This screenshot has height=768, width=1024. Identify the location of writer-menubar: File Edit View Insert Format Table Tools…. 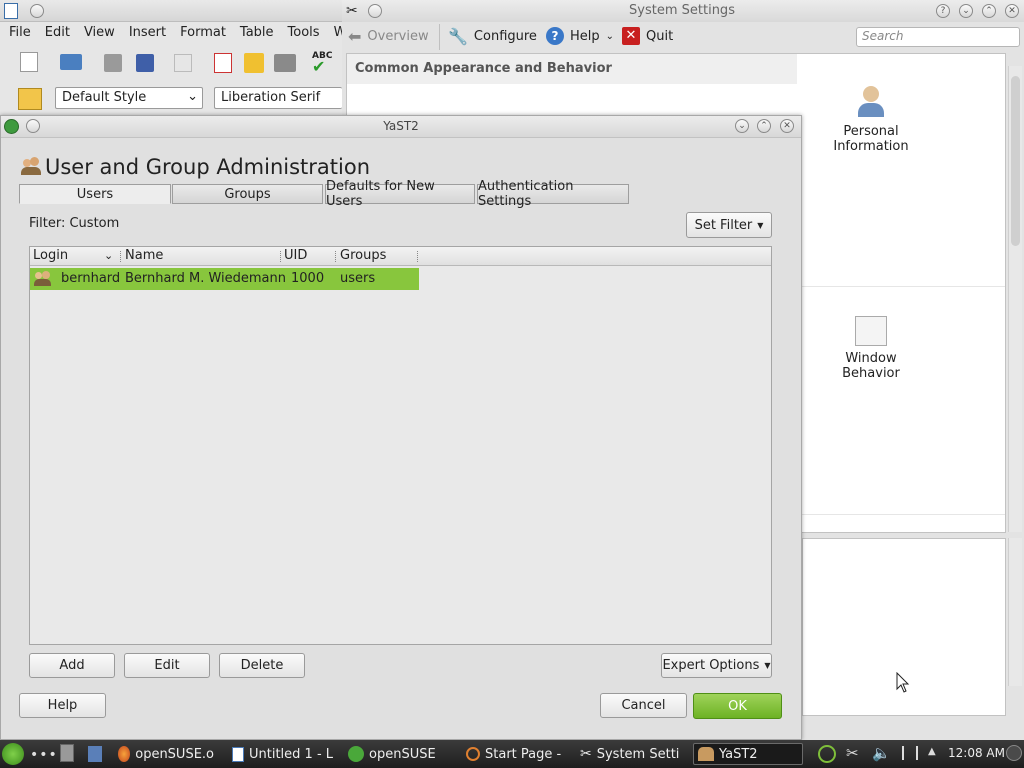
(187, 33).